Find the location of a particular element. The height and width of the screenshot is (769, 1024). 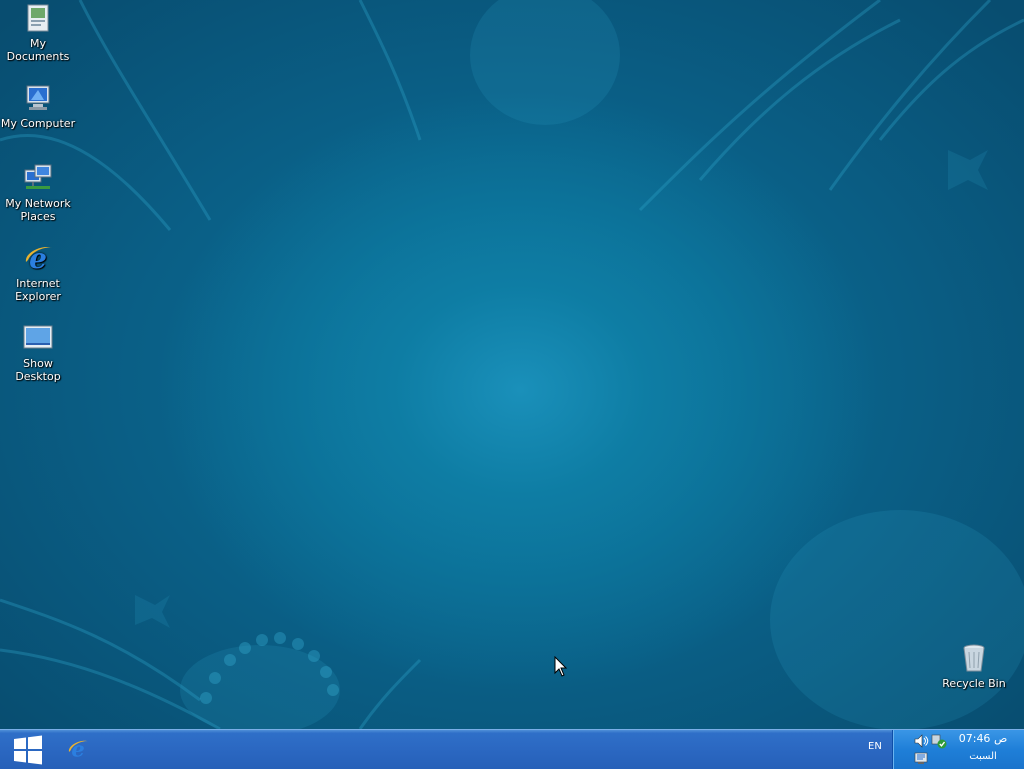

clock-date: السبت is located at coordinates (983, 756).